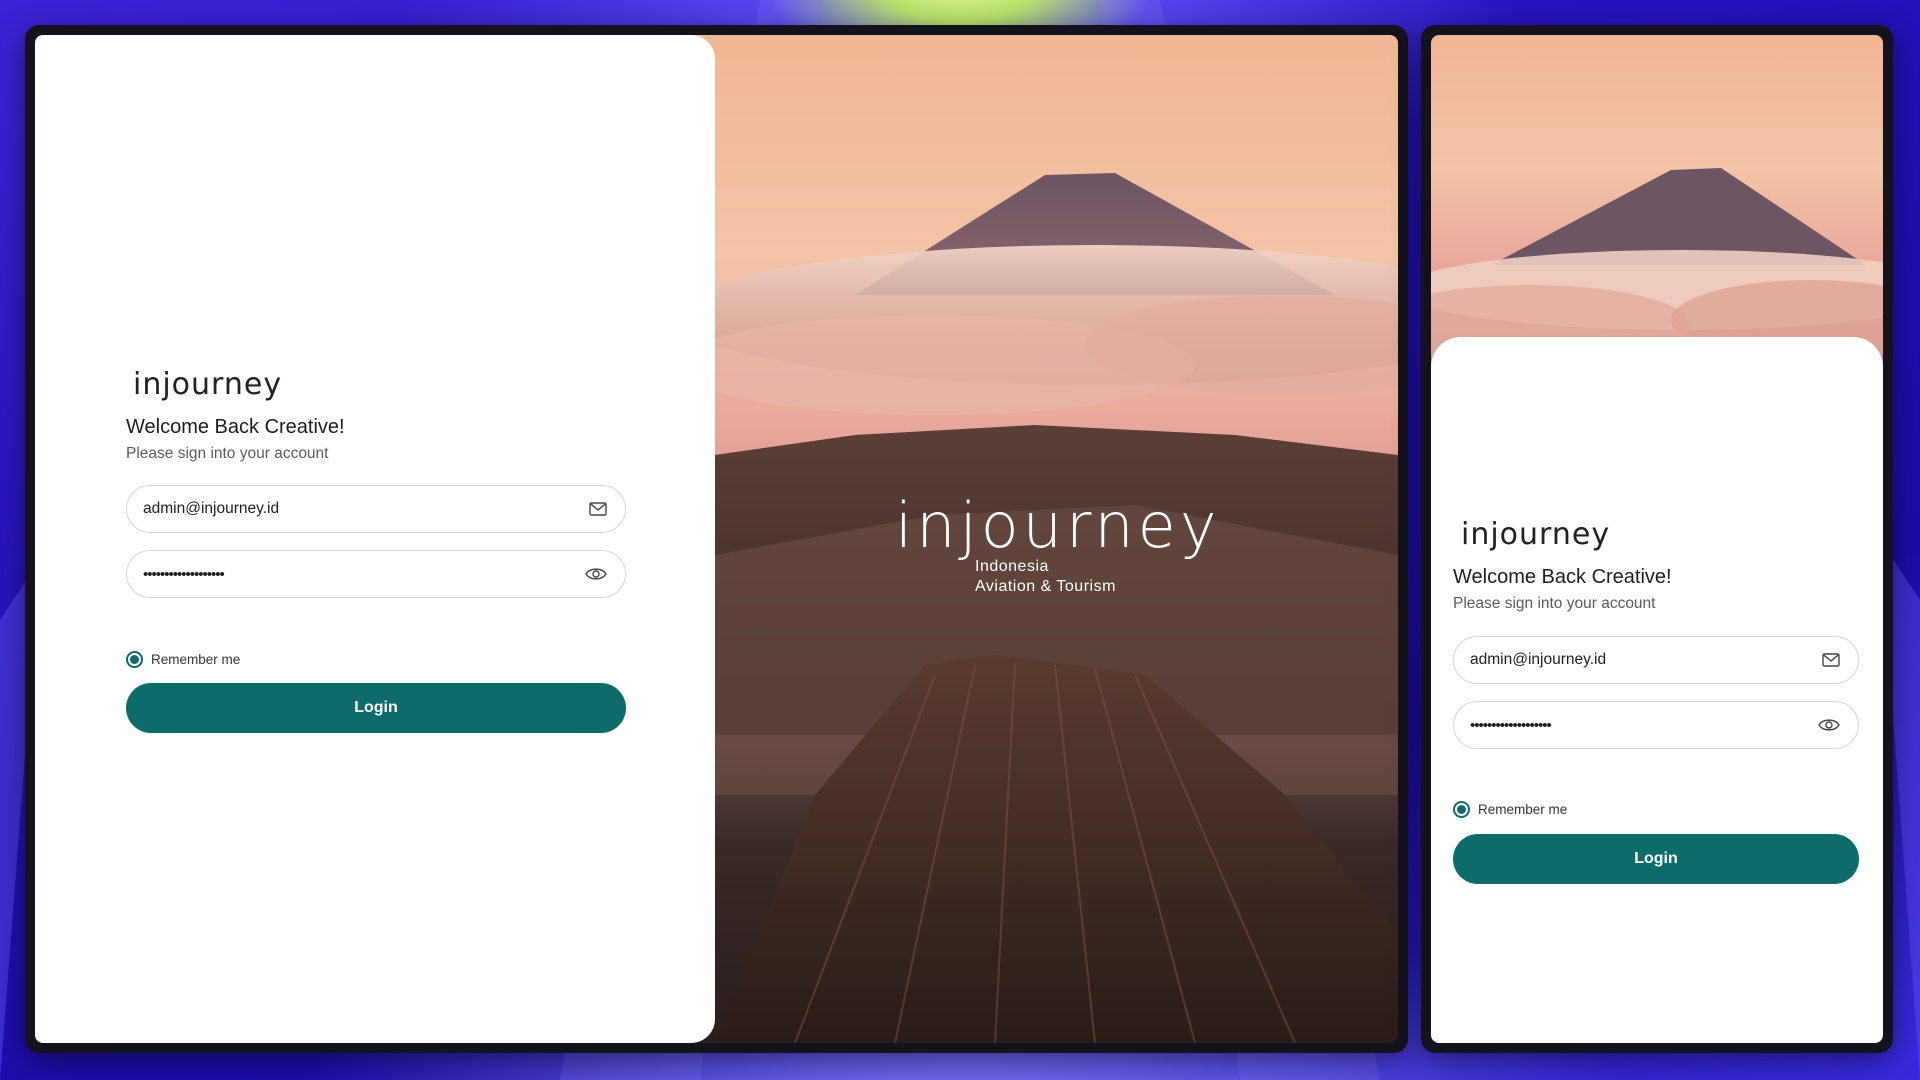 The image size is (1920, 1080). I want to click on mobile-mountain-illustration, so click(1657, 266).